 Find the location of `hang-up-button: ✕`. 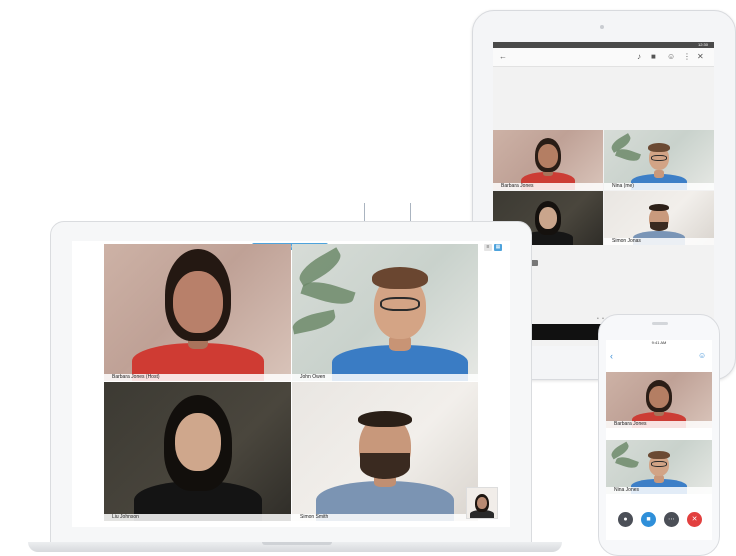

hang-up-button: ✕ is located at coordinates (694, 519).